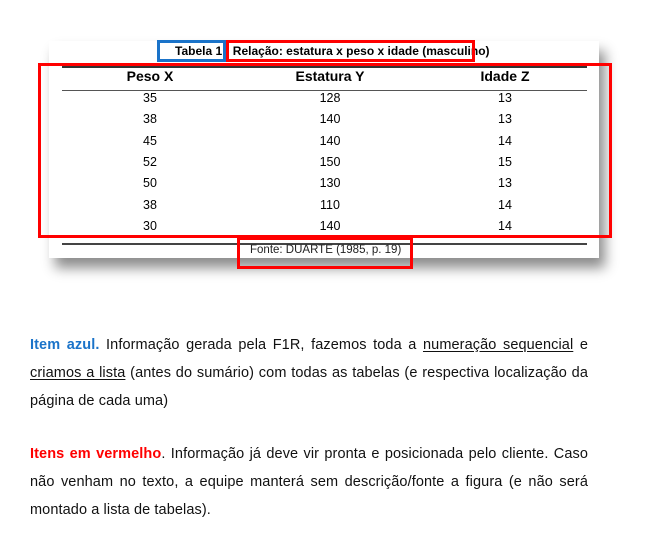  I want to click on blue-item-label: Item azul., so click(65, 345).